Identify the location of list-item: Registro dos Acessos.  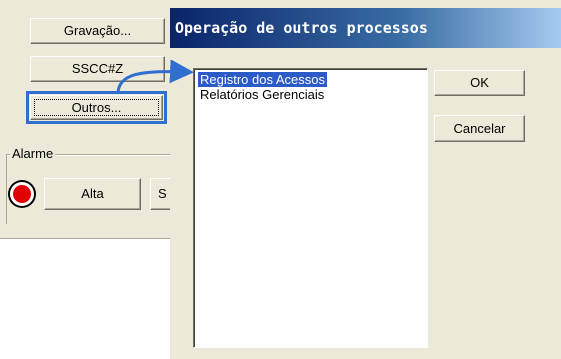
(263, 79).